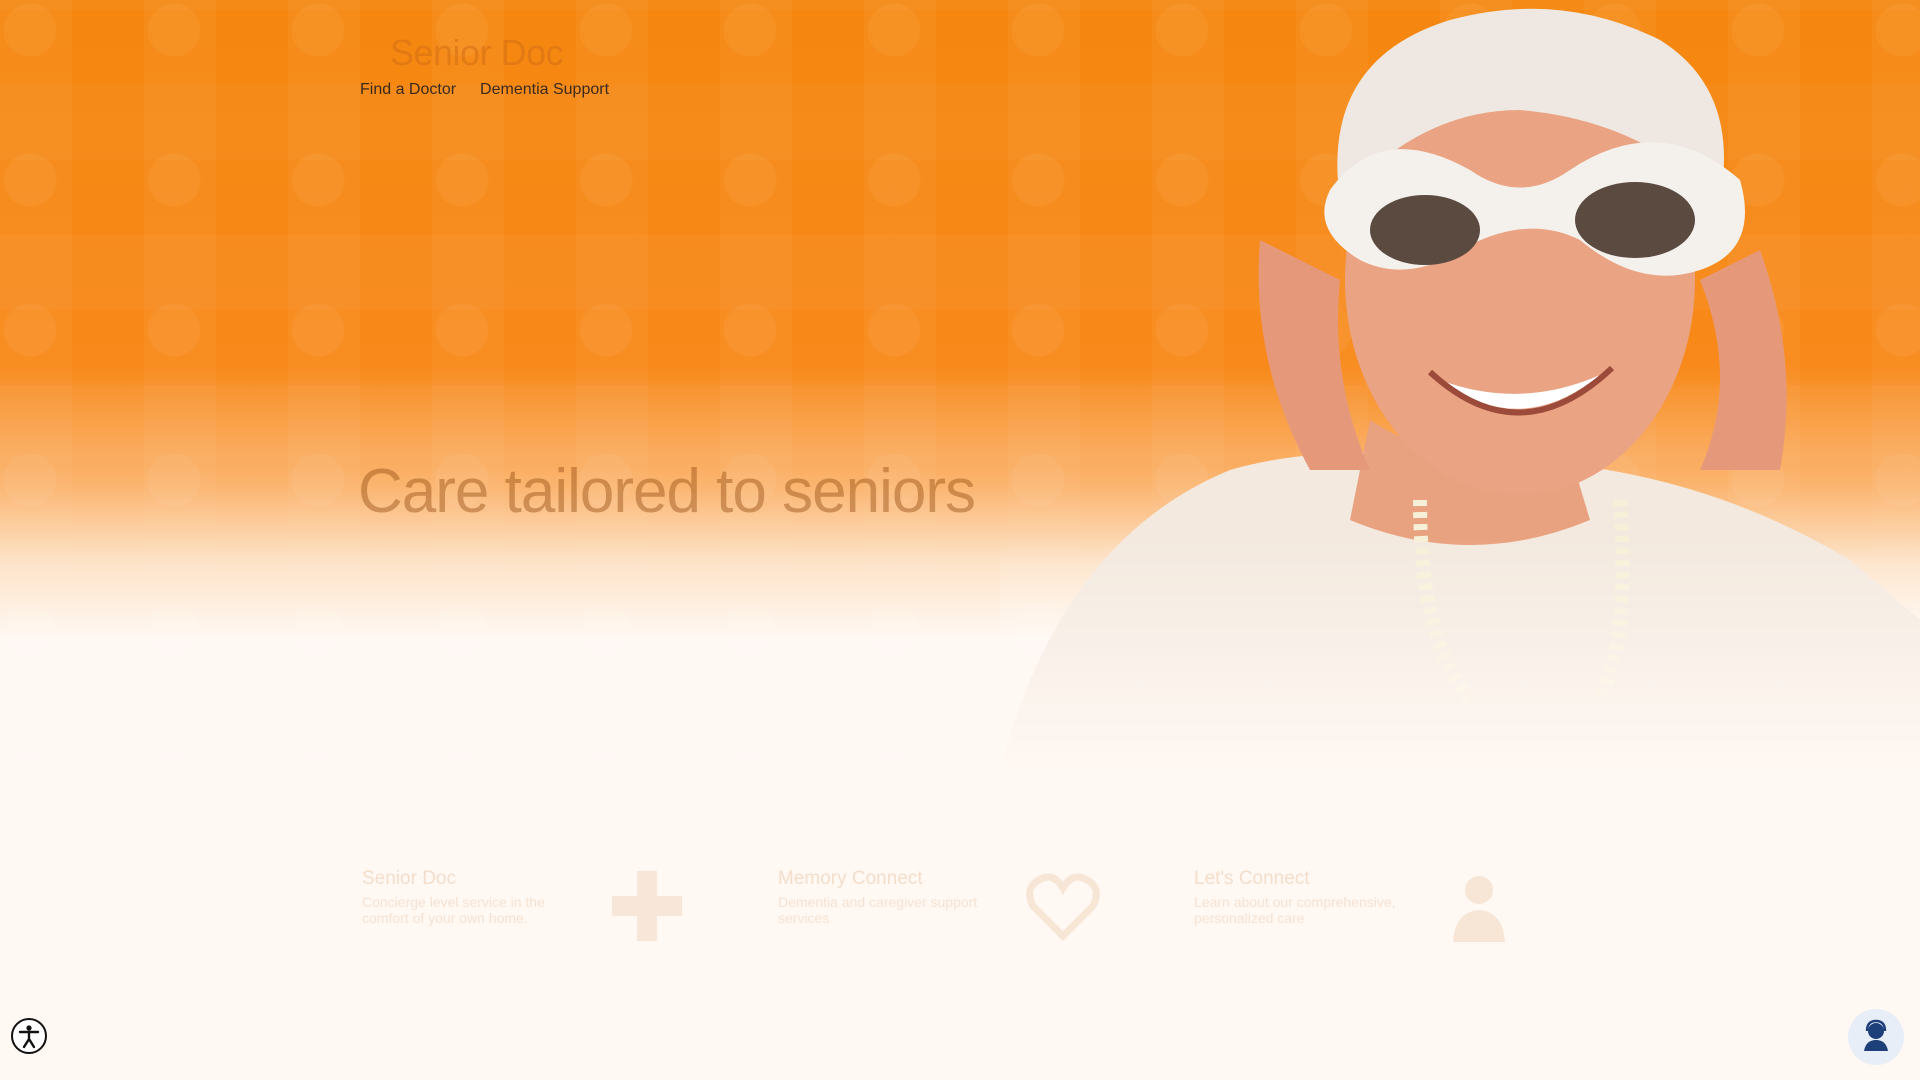 The height and width of the screenshot is (1080, 1920). Describe the element at coordinates (477, 53) in the screenshot. I see `brand-logo: Senior Doc` at that location.